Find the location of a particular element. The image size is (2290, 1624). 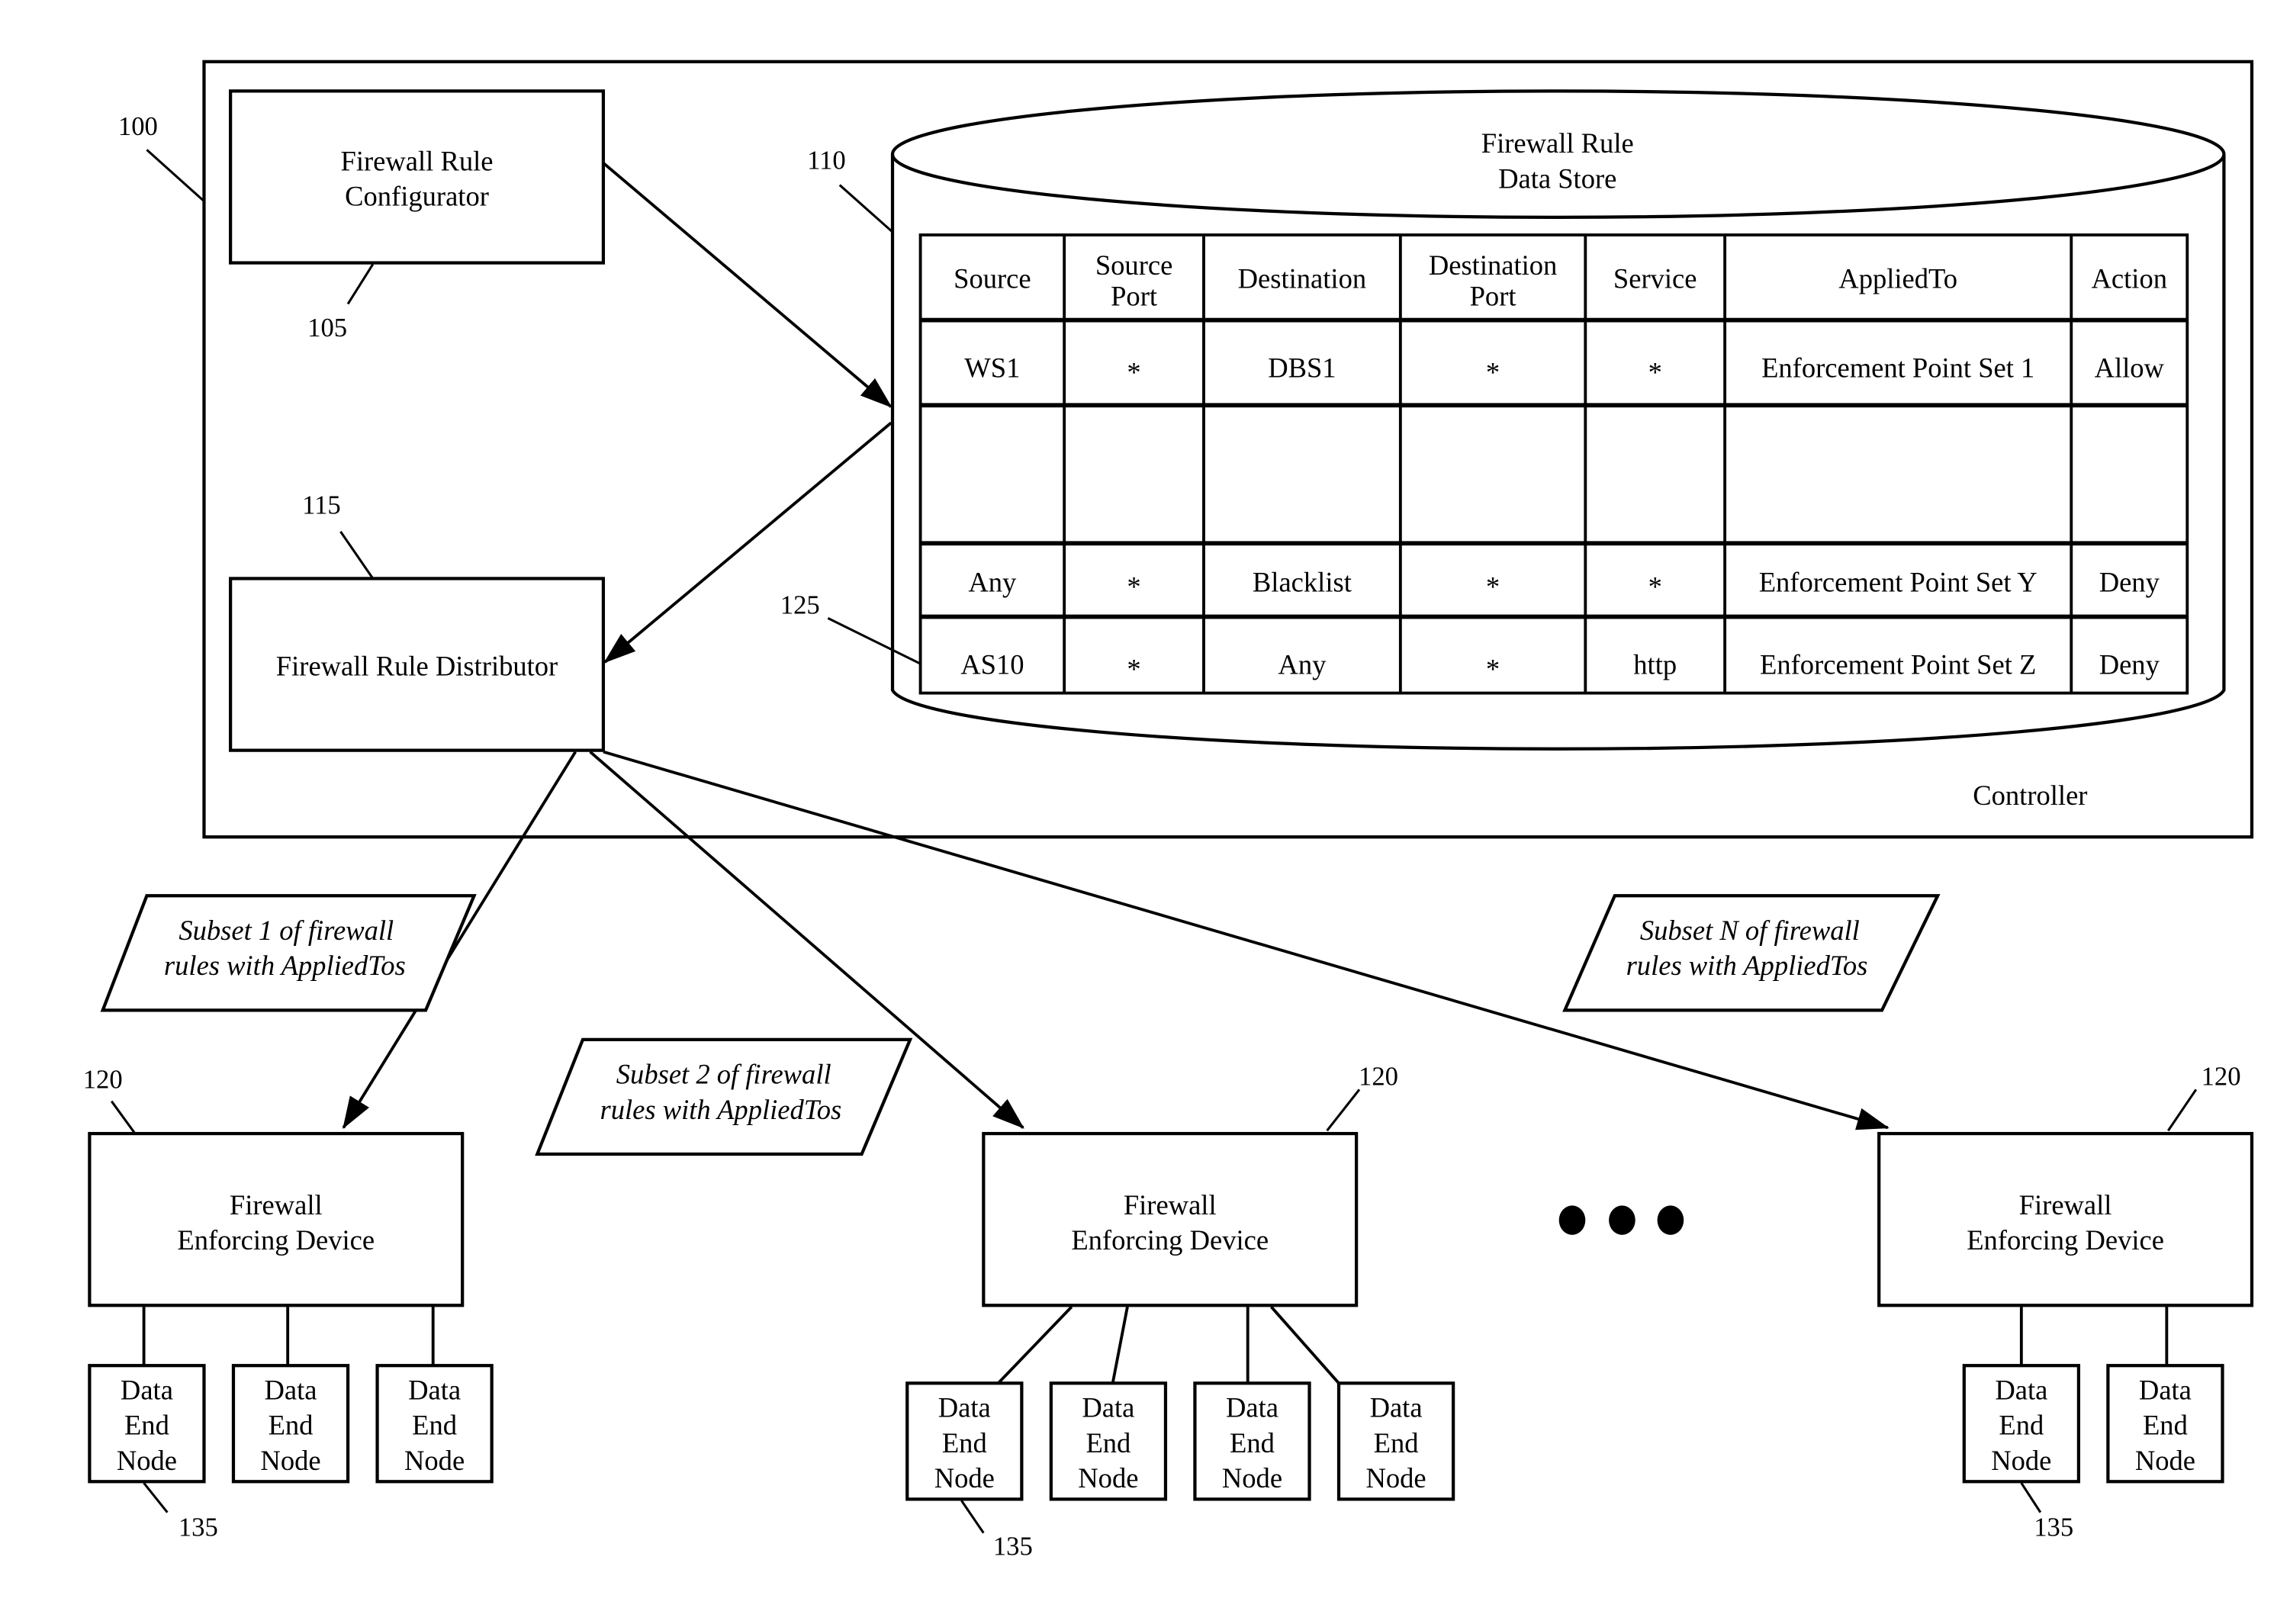

firewall-rule-distributor: Firewall Rule Distributor is located at coordinates (417, 664).